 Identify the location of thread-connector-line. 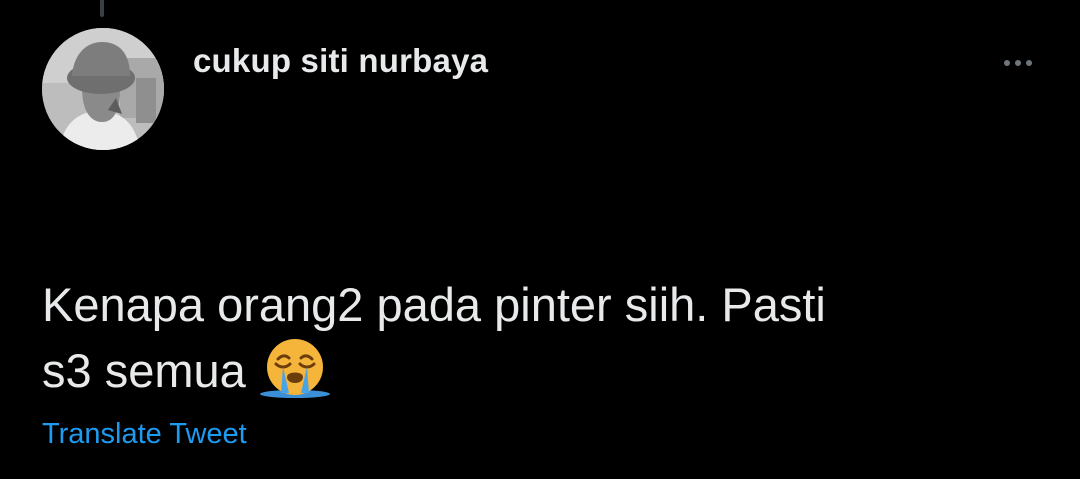
(102, 8).